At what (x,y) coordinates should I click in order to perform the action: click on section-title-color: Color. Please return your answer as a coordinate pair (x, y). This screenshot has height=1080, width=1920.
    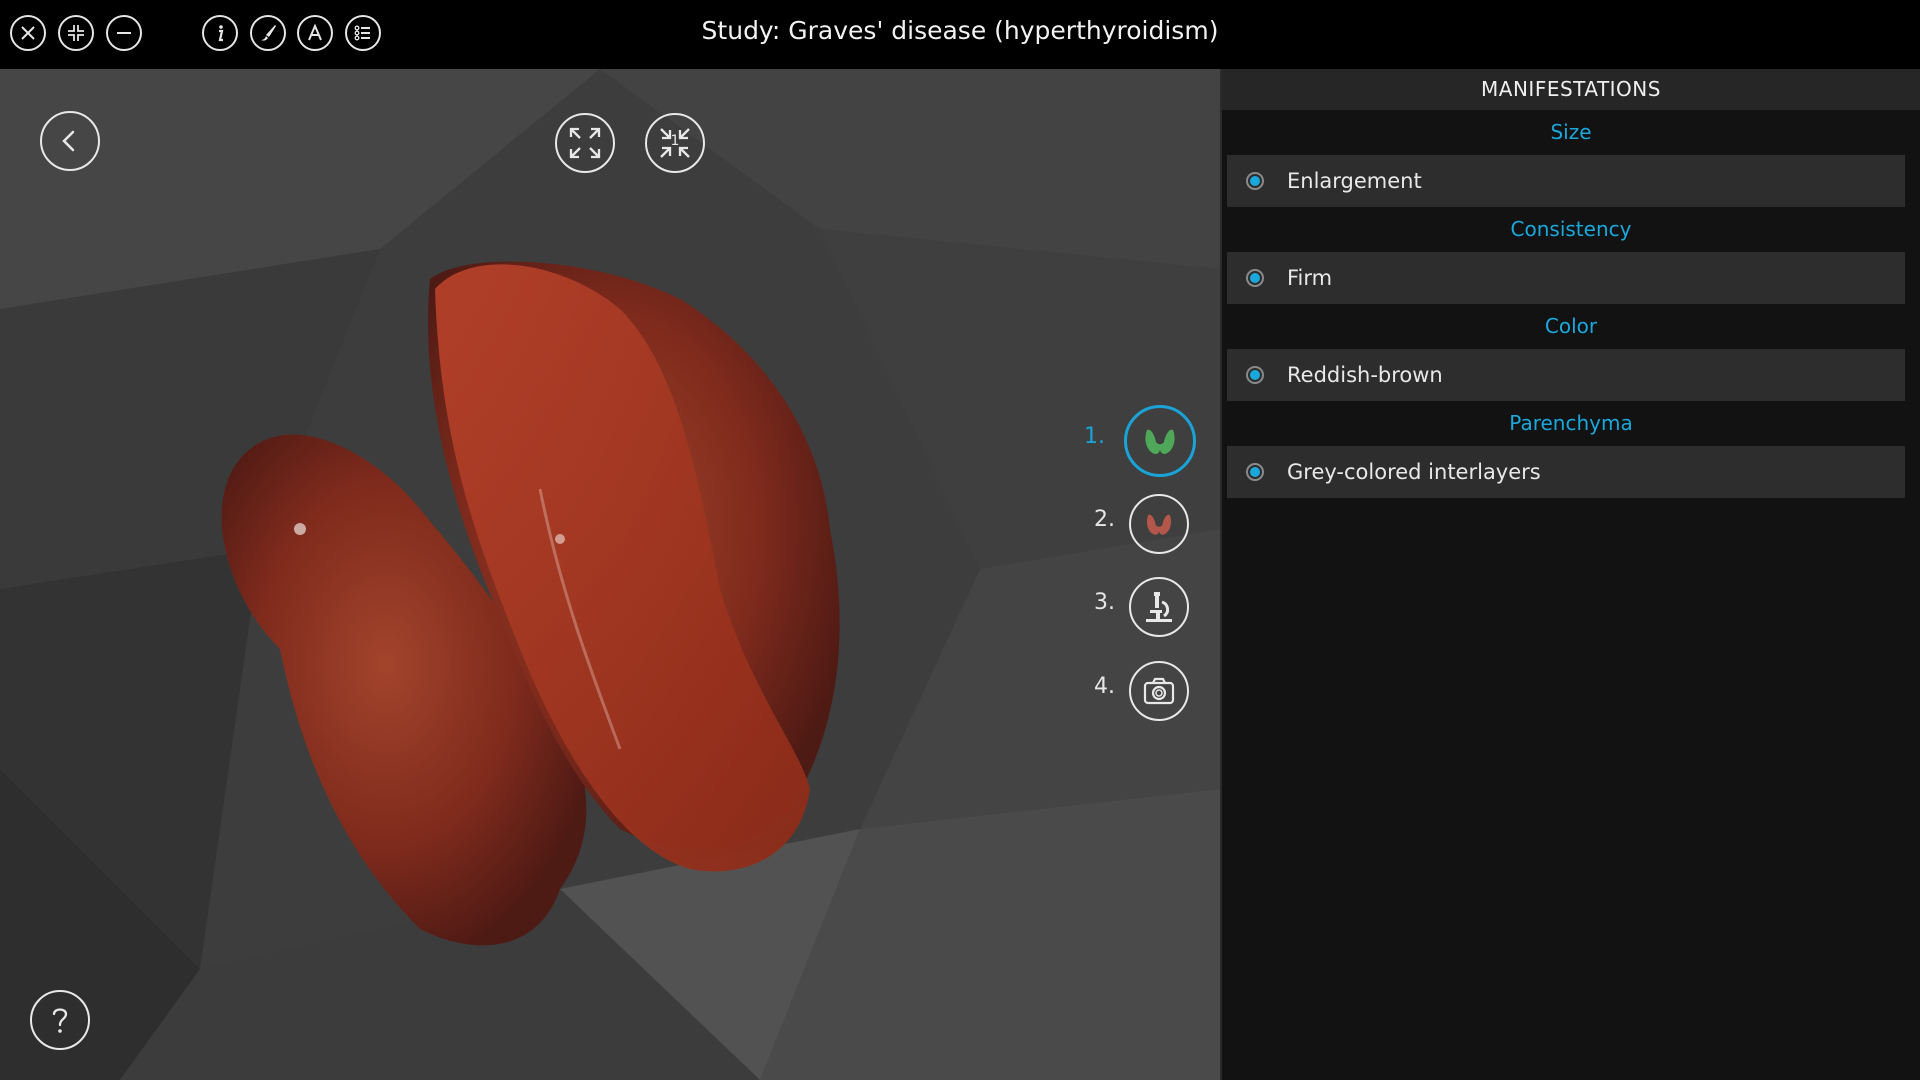
    Looking at the image, I should click on (1571, 326).